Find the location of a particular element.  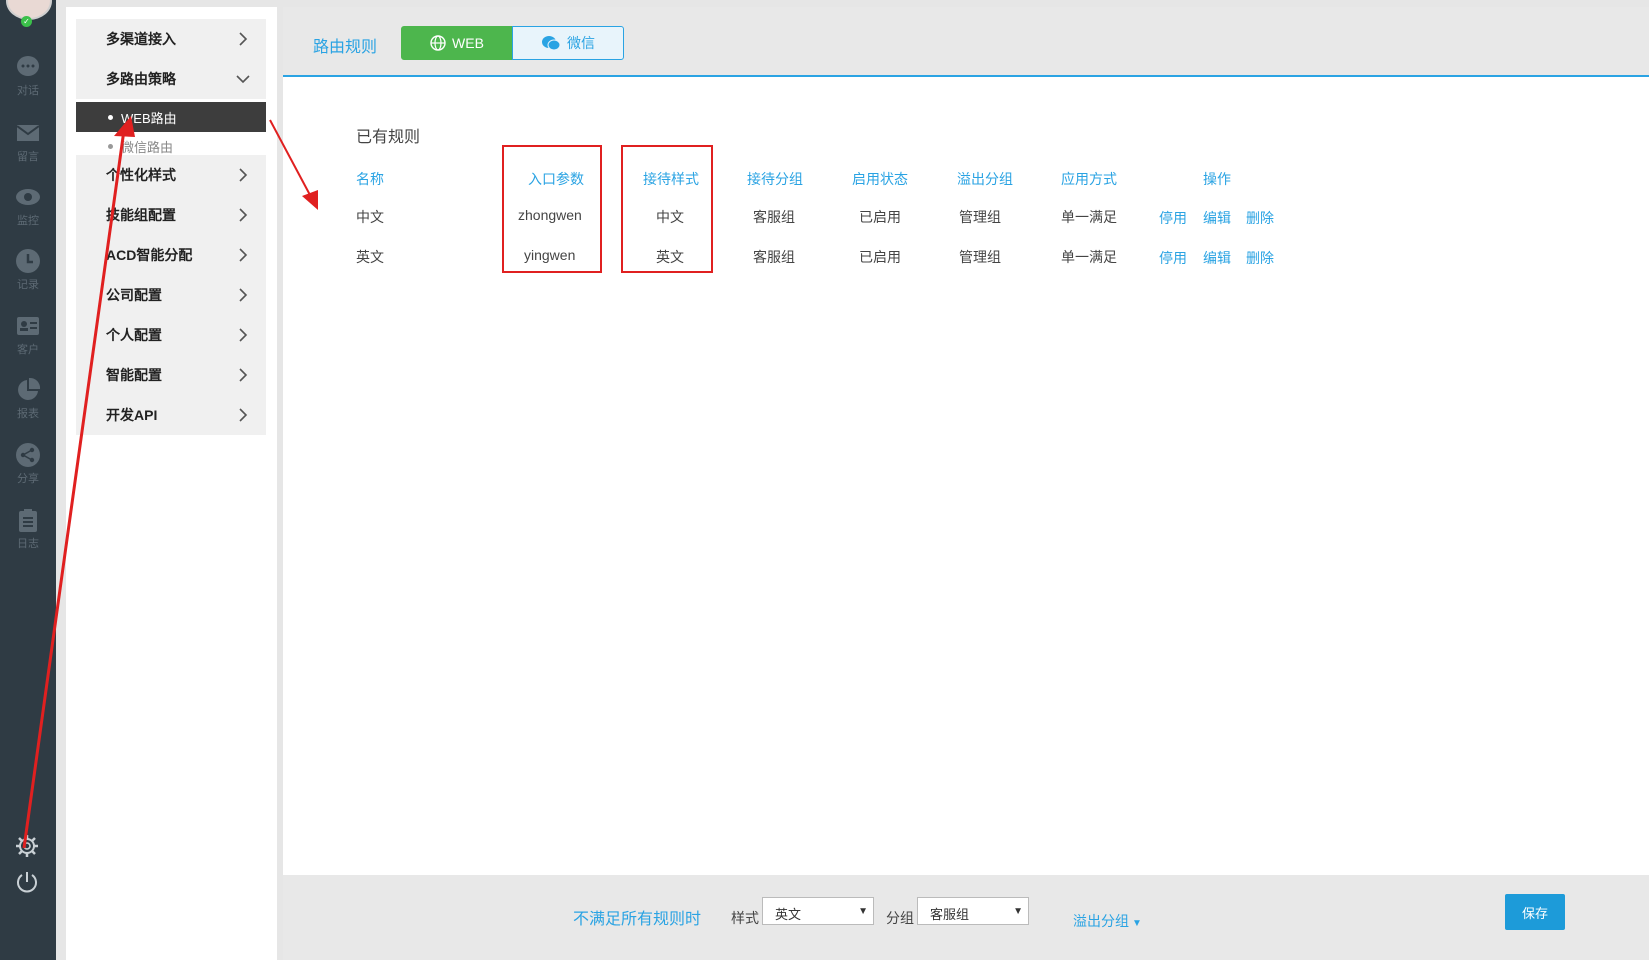

clock-icon is located at coordinates (28, 261).